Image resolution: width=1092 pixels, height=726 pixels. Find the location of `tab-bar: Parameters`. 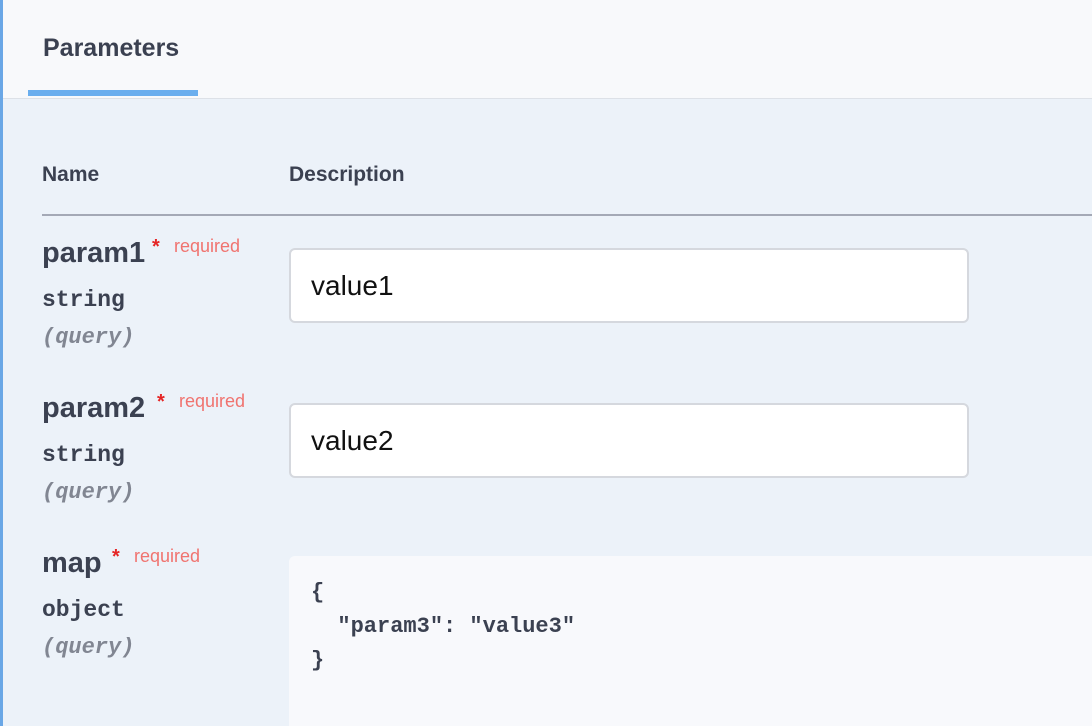

tab-bar: Parameters is located at coordinates (547, 49).